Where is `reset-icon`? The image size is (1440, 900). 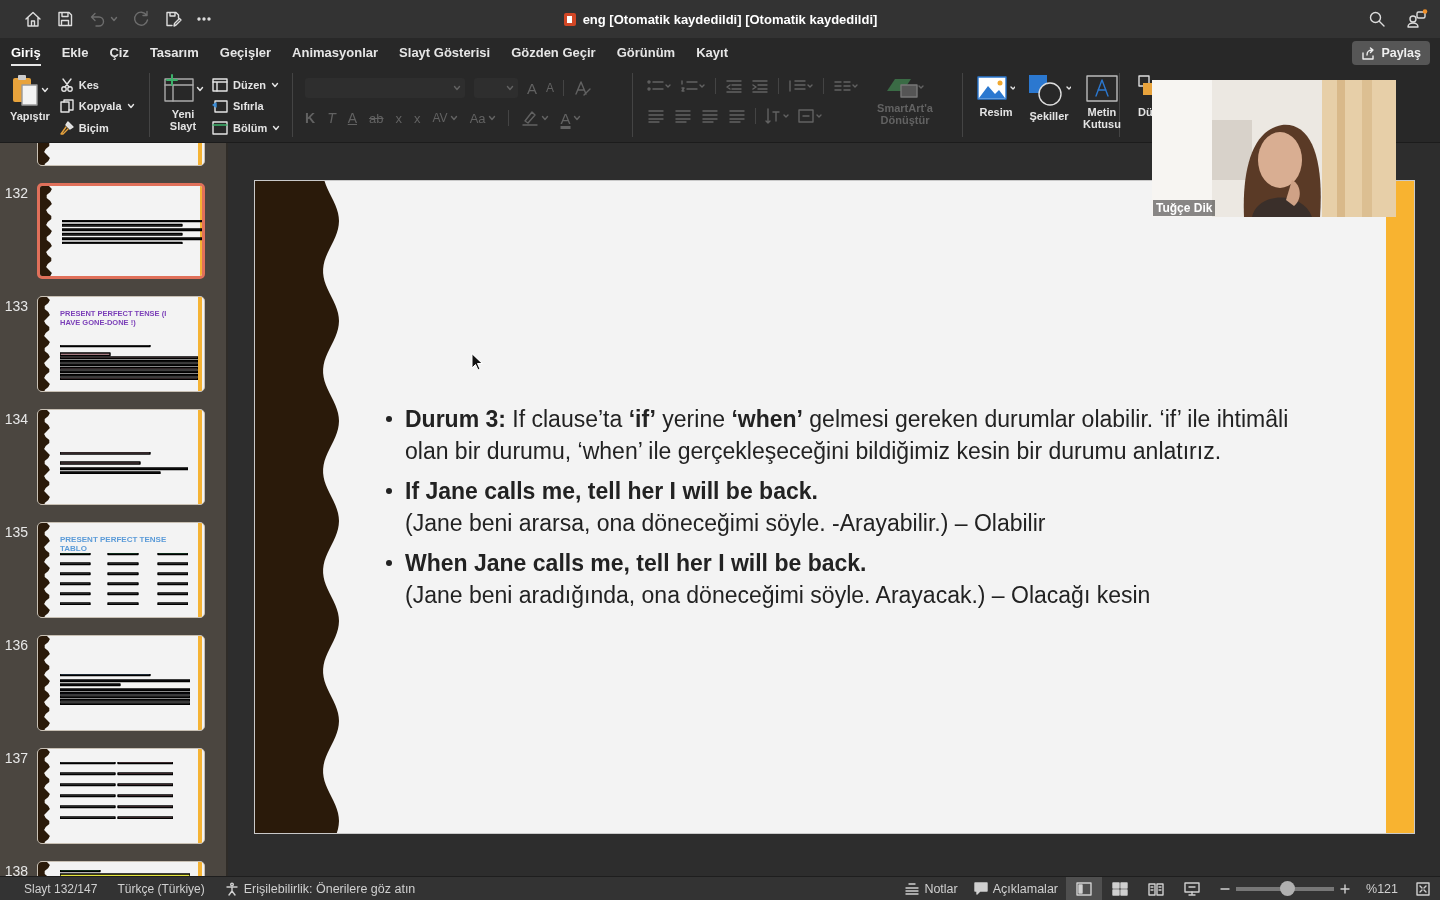 reset-icon is located at coordinates (220, 106).